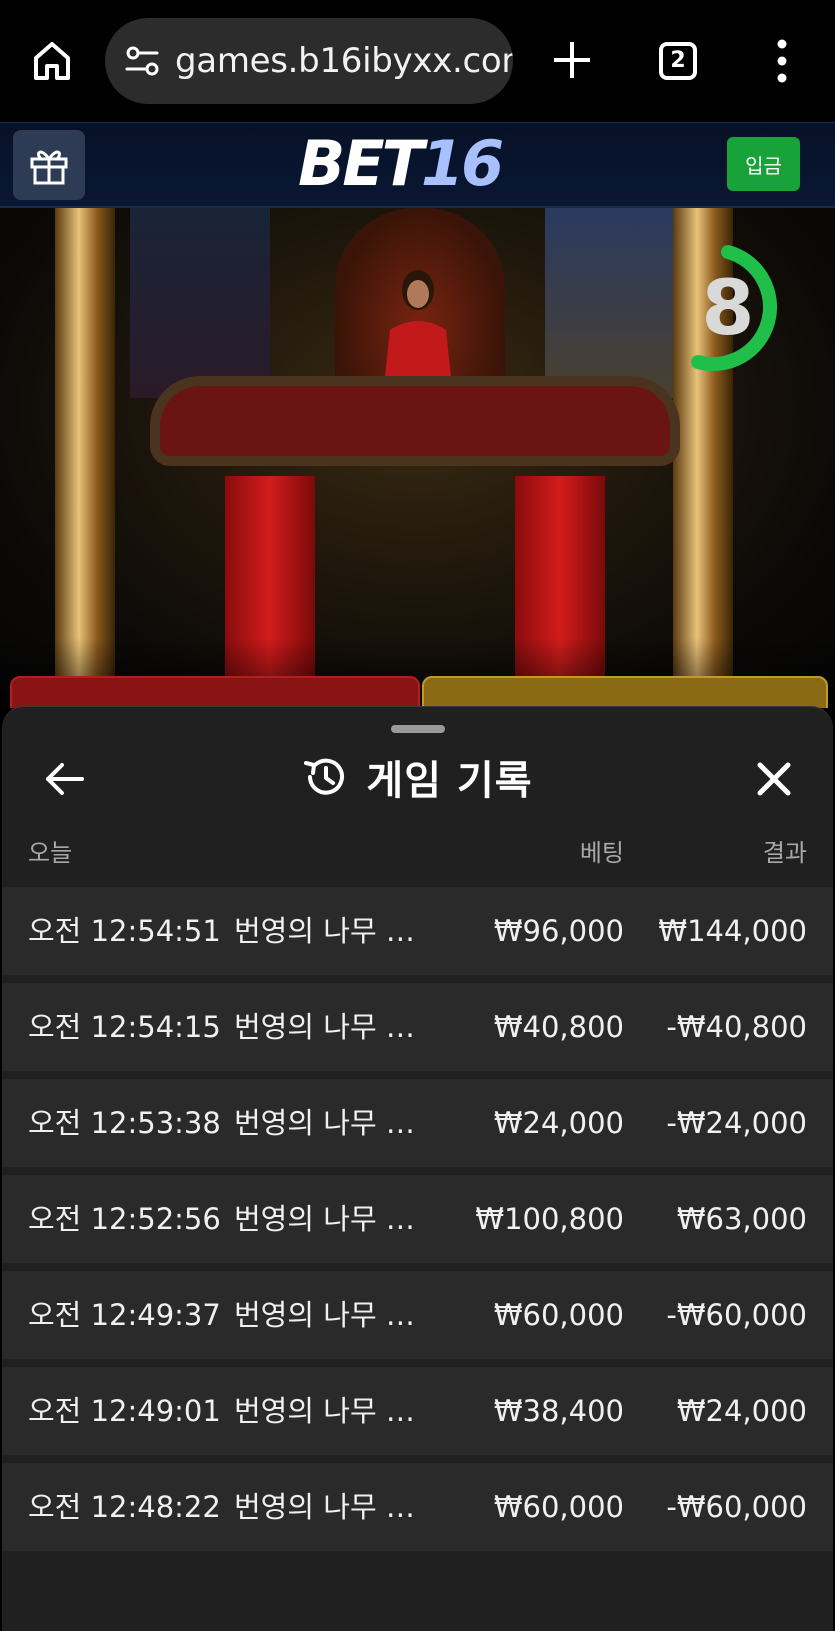 The height and width of the screenshot is (1631, 835). What do you see at coordinates (415, 421) in the screenshot?
I see `game-table` at bounding box center [415, 421].